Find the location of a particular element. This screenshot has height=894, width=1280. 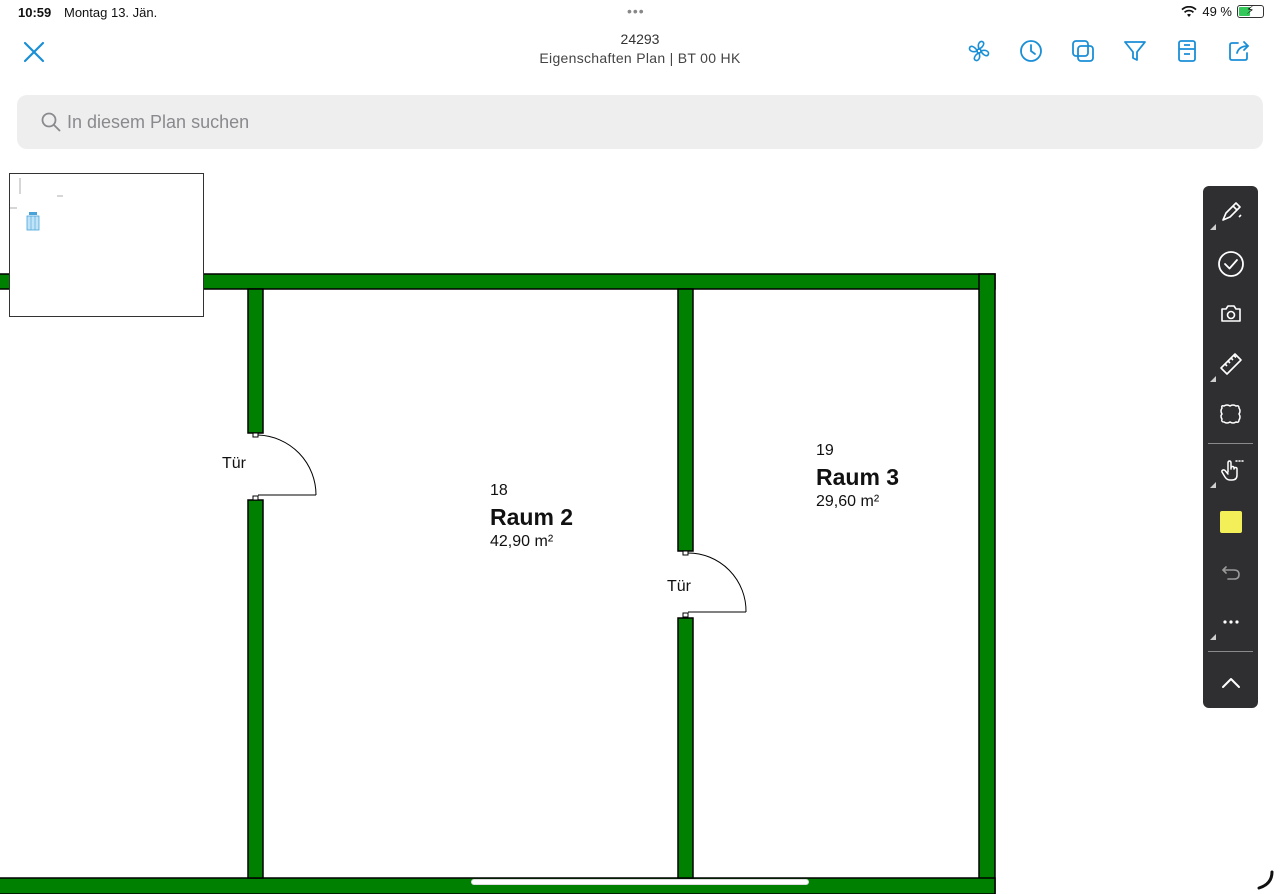

wall-left-lower is located at coordinates (255, 689).